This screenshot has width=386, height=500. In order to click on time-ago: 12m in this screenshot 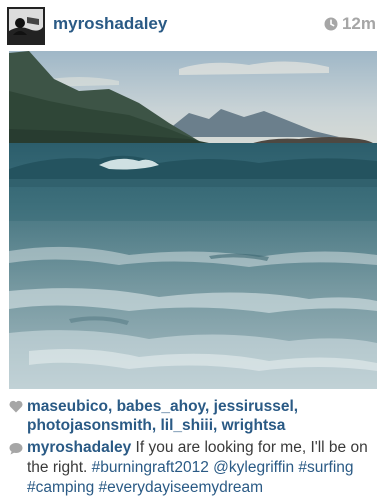, I will do `click(358, 23)`.